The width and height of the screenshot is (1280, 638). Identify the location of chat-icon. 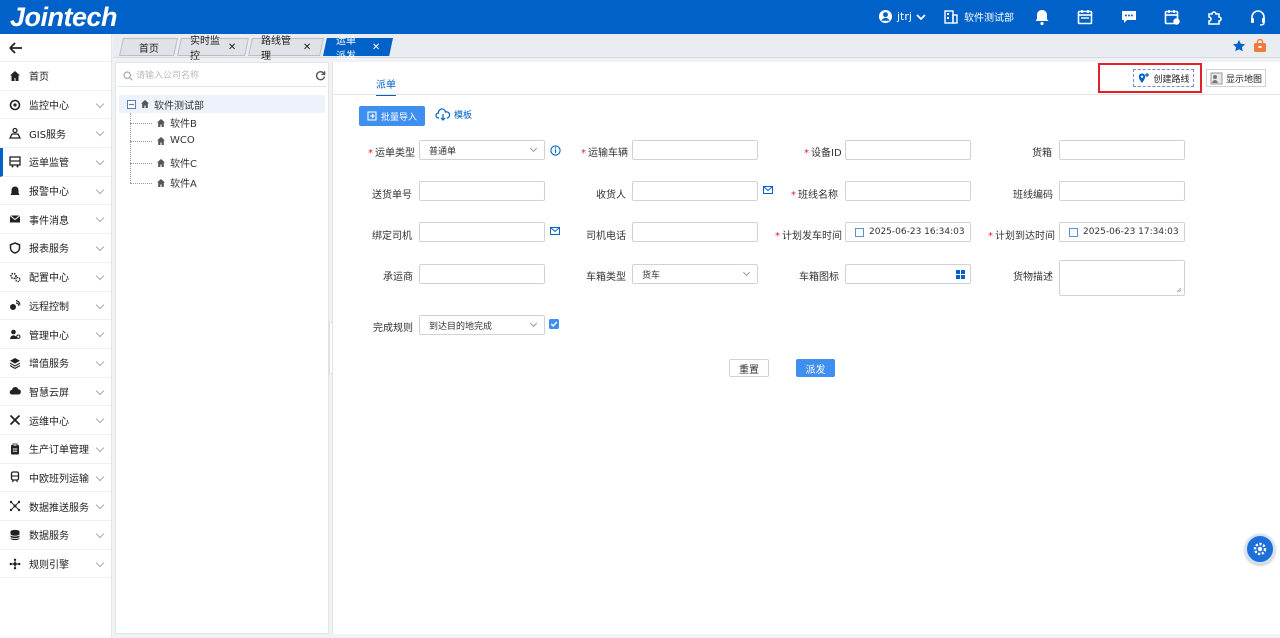
(1129, 17).